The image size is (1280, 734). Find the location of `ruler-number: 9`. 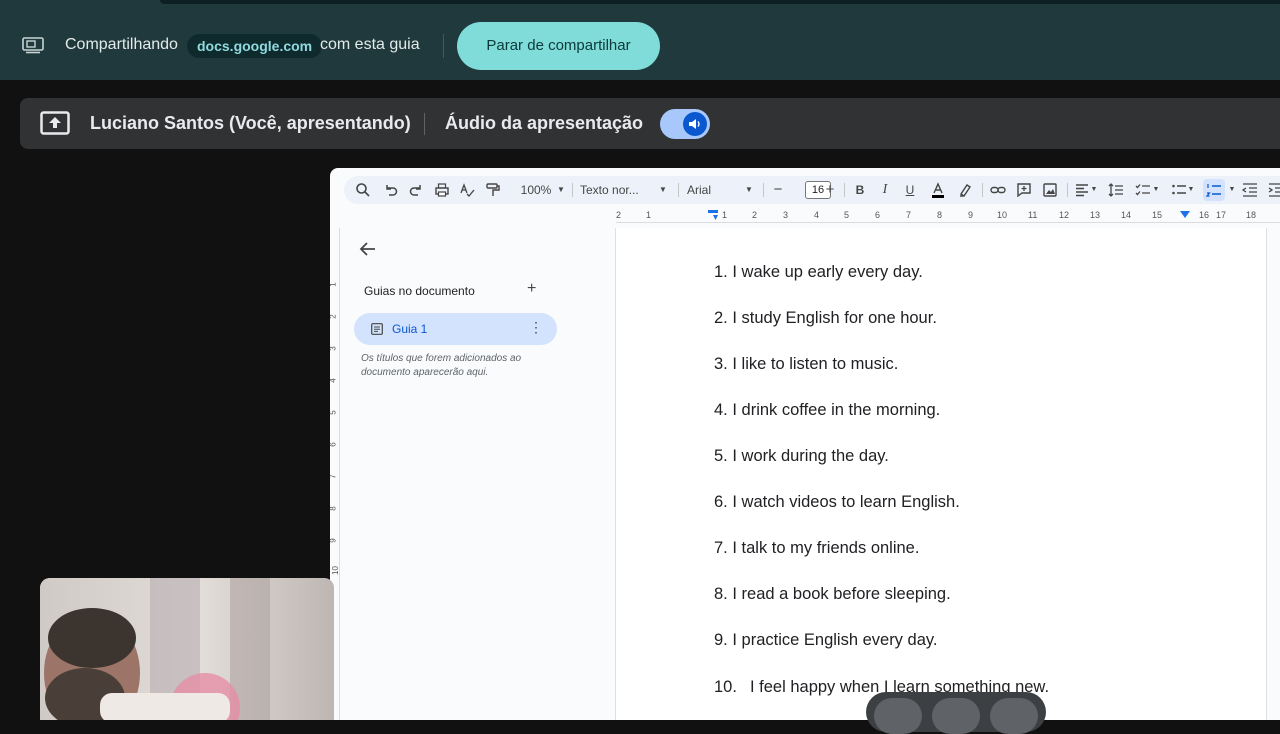

ruler-number: 9 is located at coordinates (971, 215).